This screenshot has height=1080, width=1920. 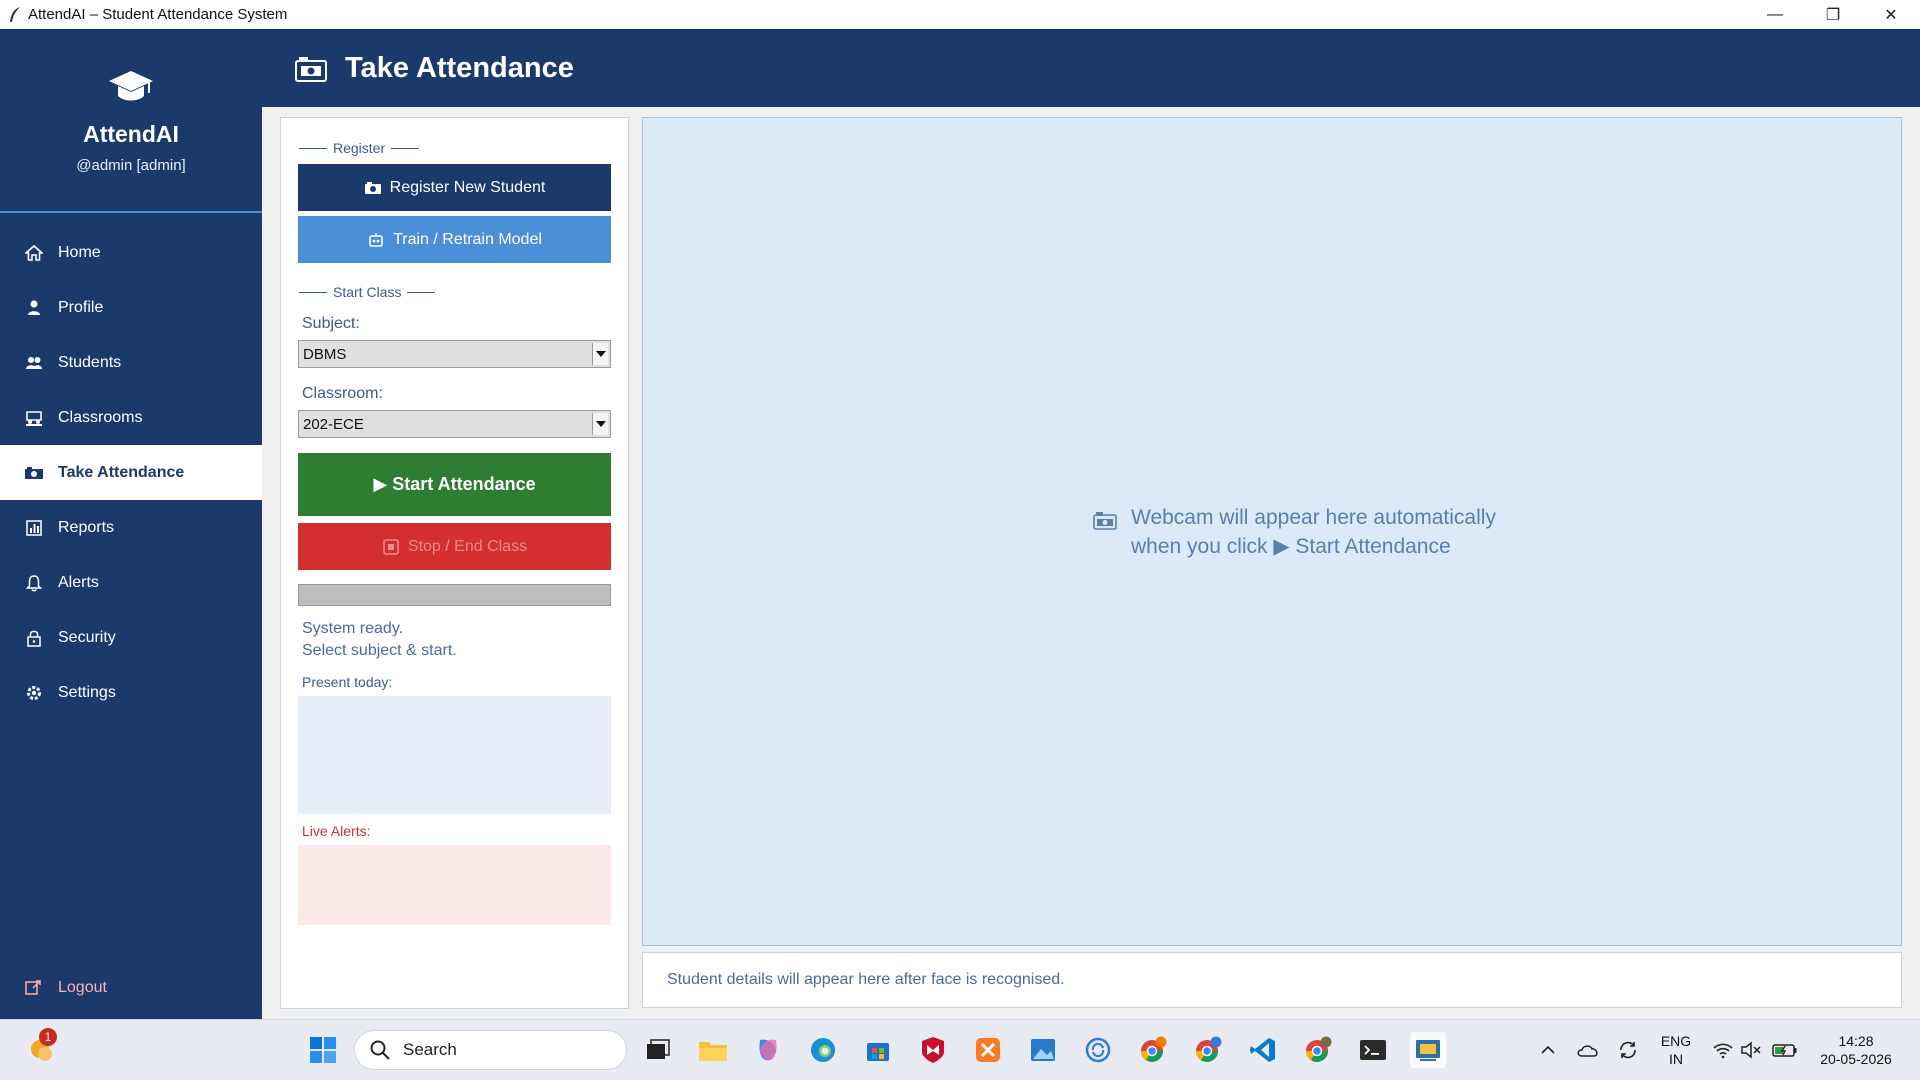 I want to click on maximize-button: ❐, so click(x=1833, y=14).